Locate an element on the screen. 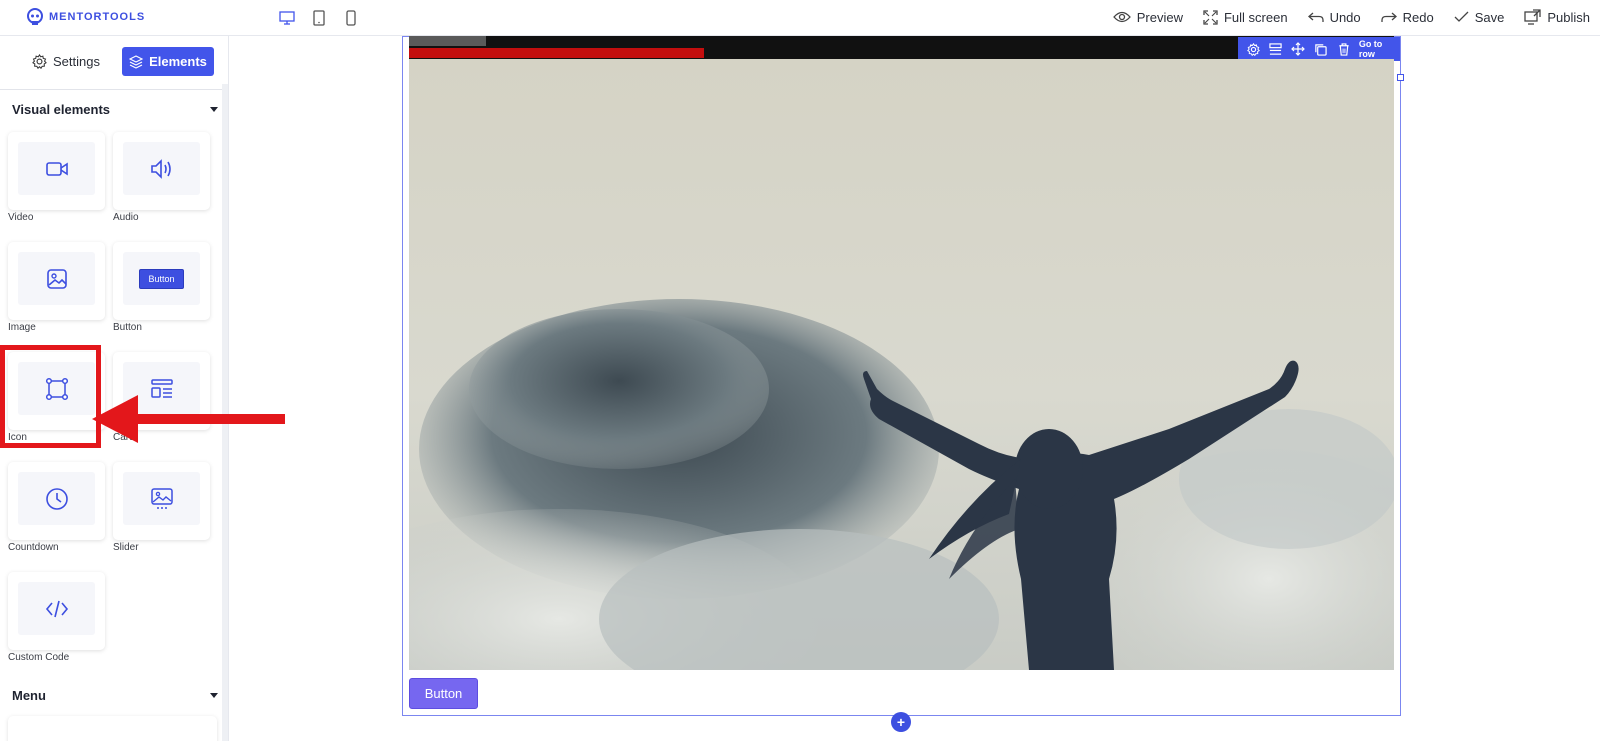 Image resolution: width=1600 pixels, height=741 pixels. check-icon is located at coordinates (1461, 16).